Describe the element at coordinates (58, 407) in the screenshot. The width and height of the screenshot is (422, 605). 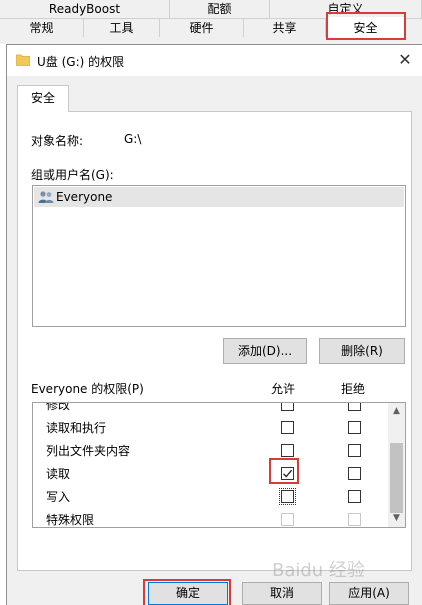
I see `permission-name: 修改` at that location.